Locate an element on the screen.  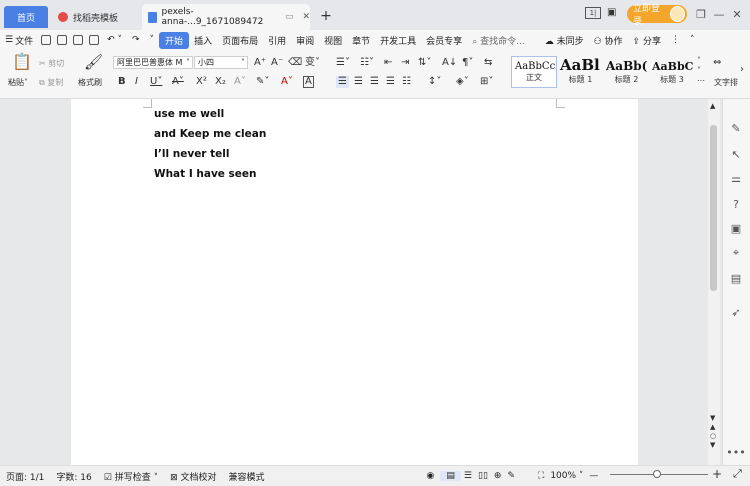
borders-icon: ⊞˅ is located at coordinates (486, 82).